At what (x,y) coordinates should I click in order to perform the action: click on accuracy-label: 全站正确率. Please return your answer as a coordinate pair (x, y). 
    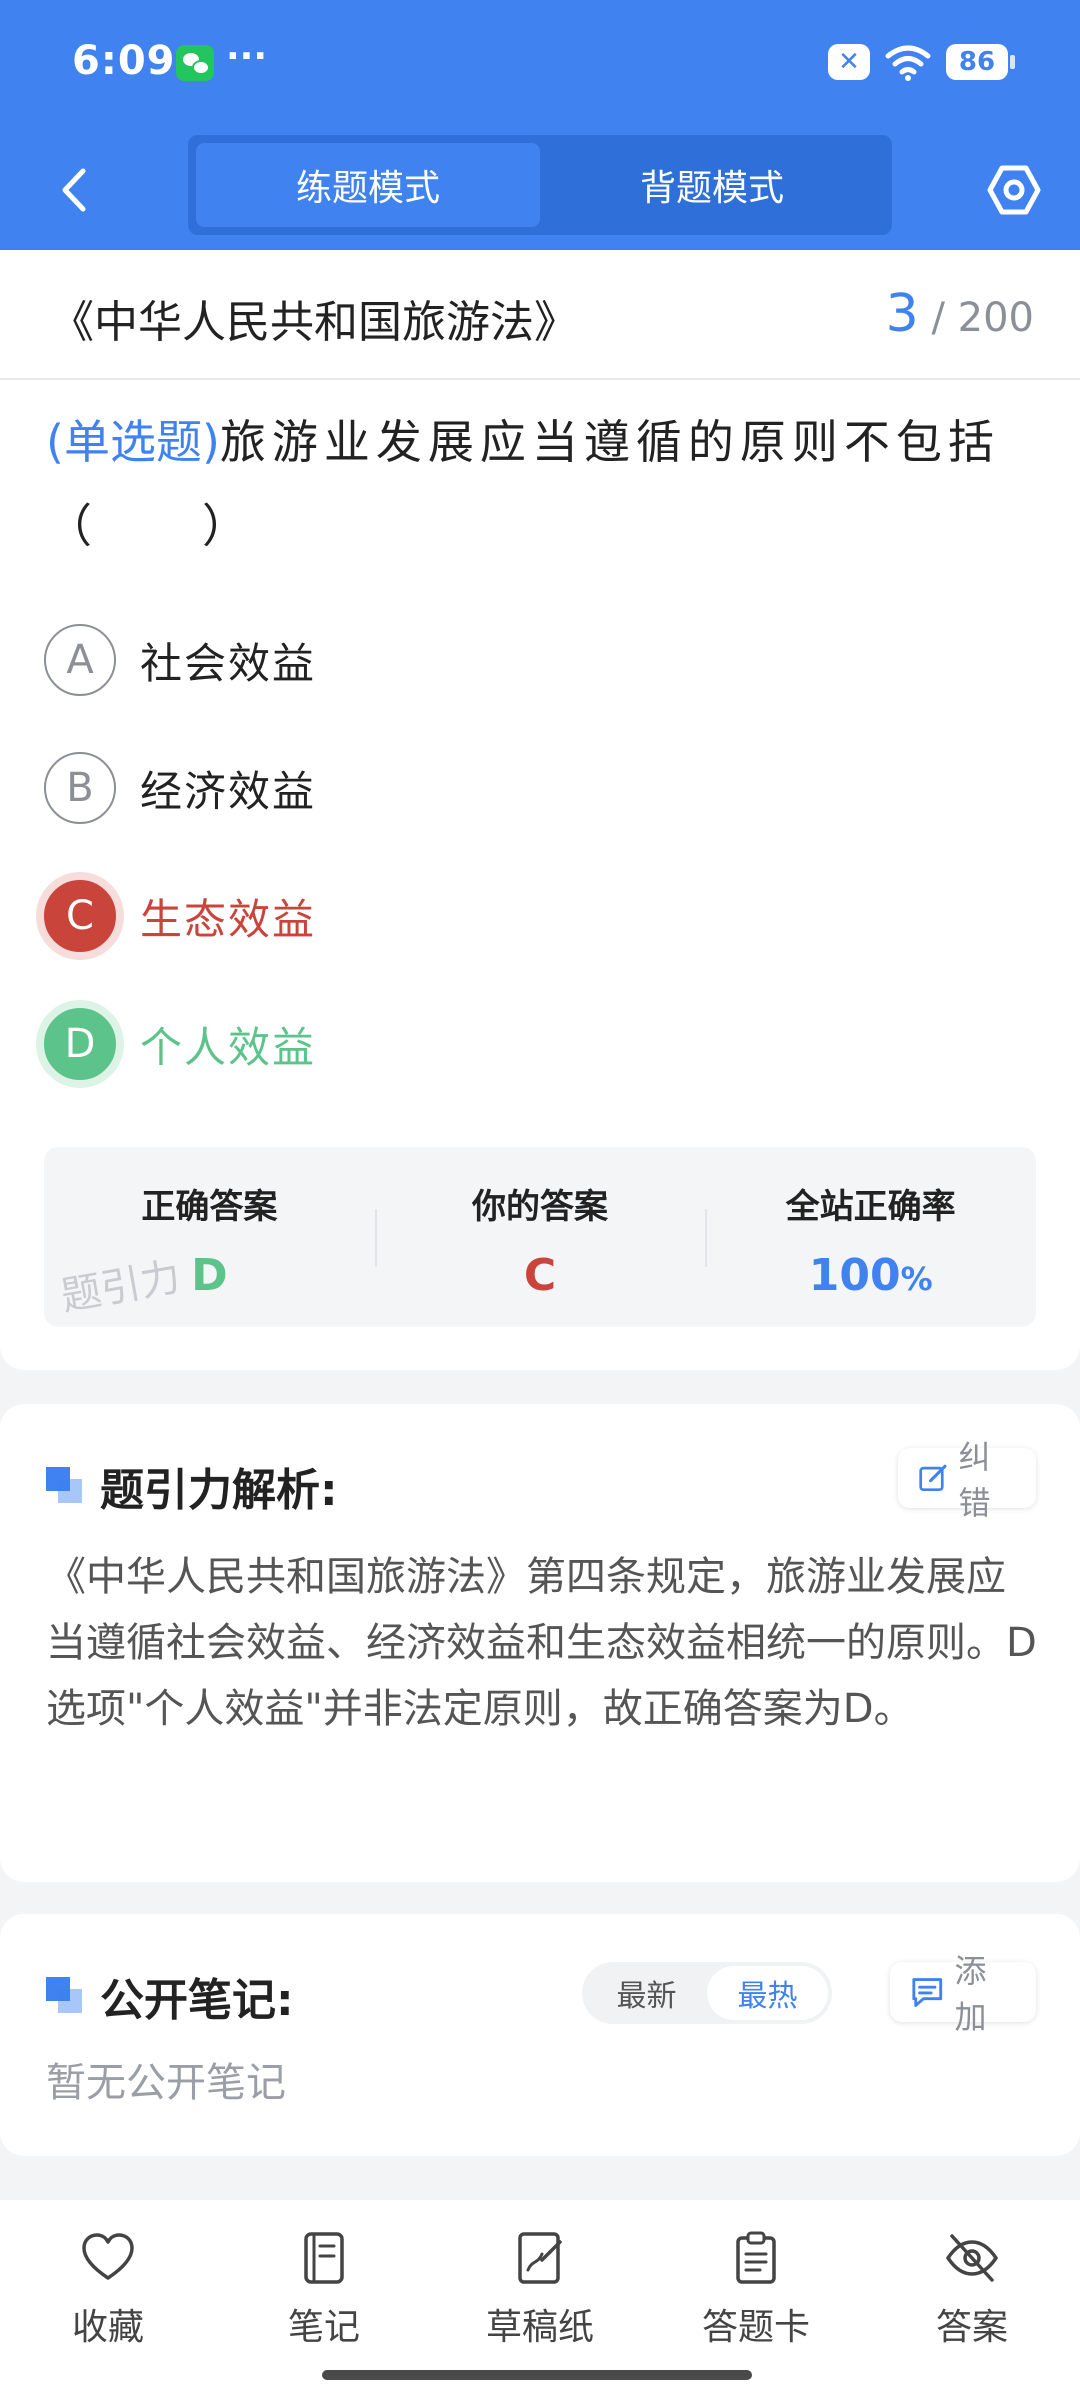
    Looking at the image, I should click on (870, 1207).